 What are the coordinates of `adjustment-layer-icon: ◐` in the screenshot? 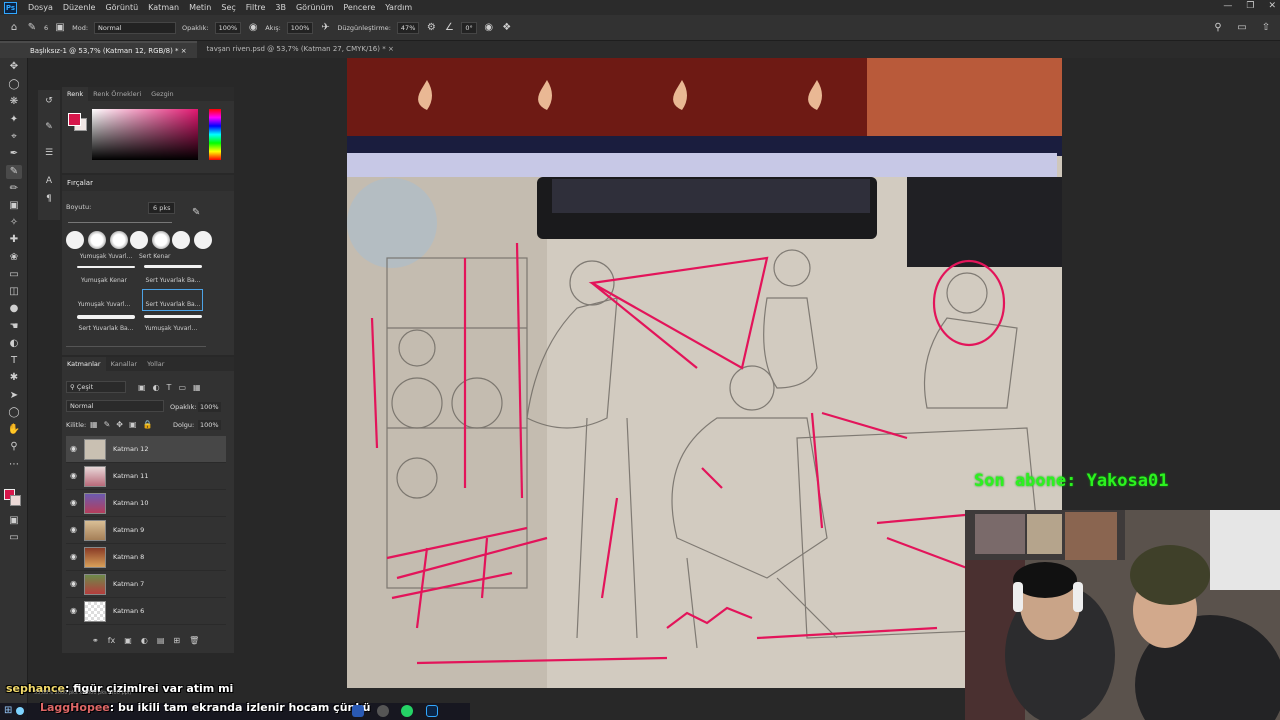 It's located at (144, 640).